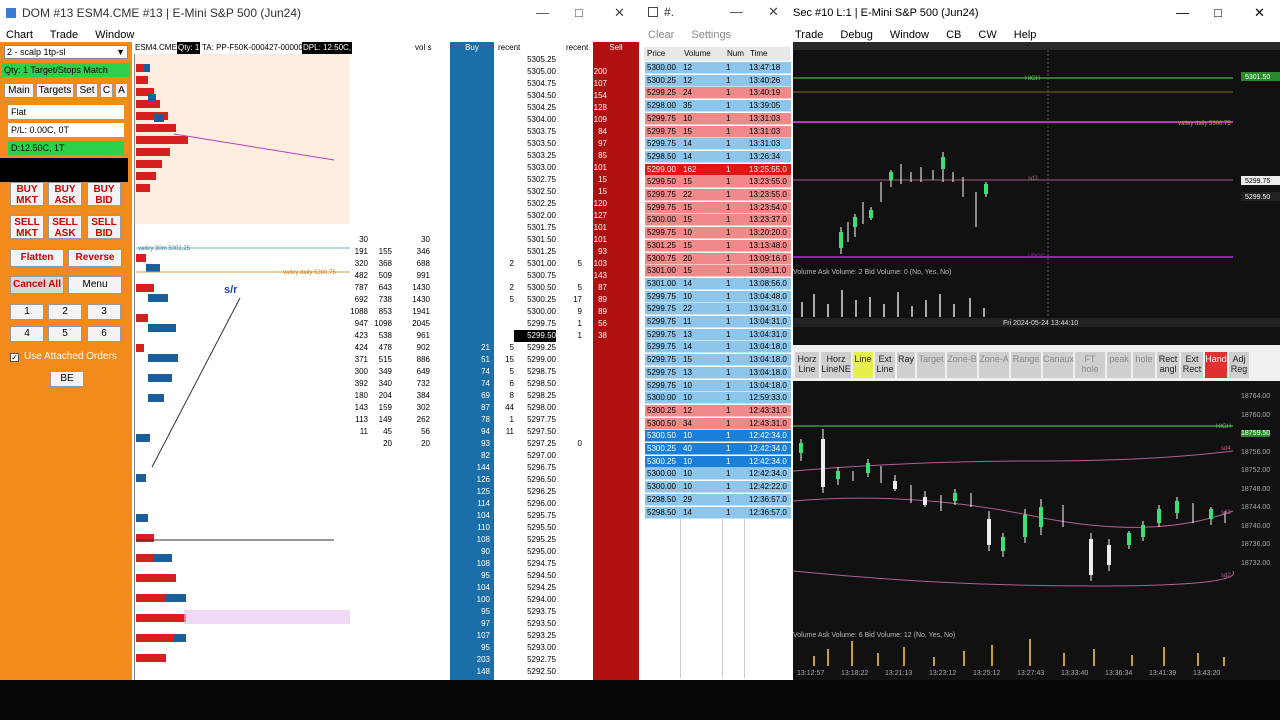  What do you see at coordinates (1119, 365) in the screenshot?
I see `draw-tool-peak: peak` at bounding box center [1119, 365].